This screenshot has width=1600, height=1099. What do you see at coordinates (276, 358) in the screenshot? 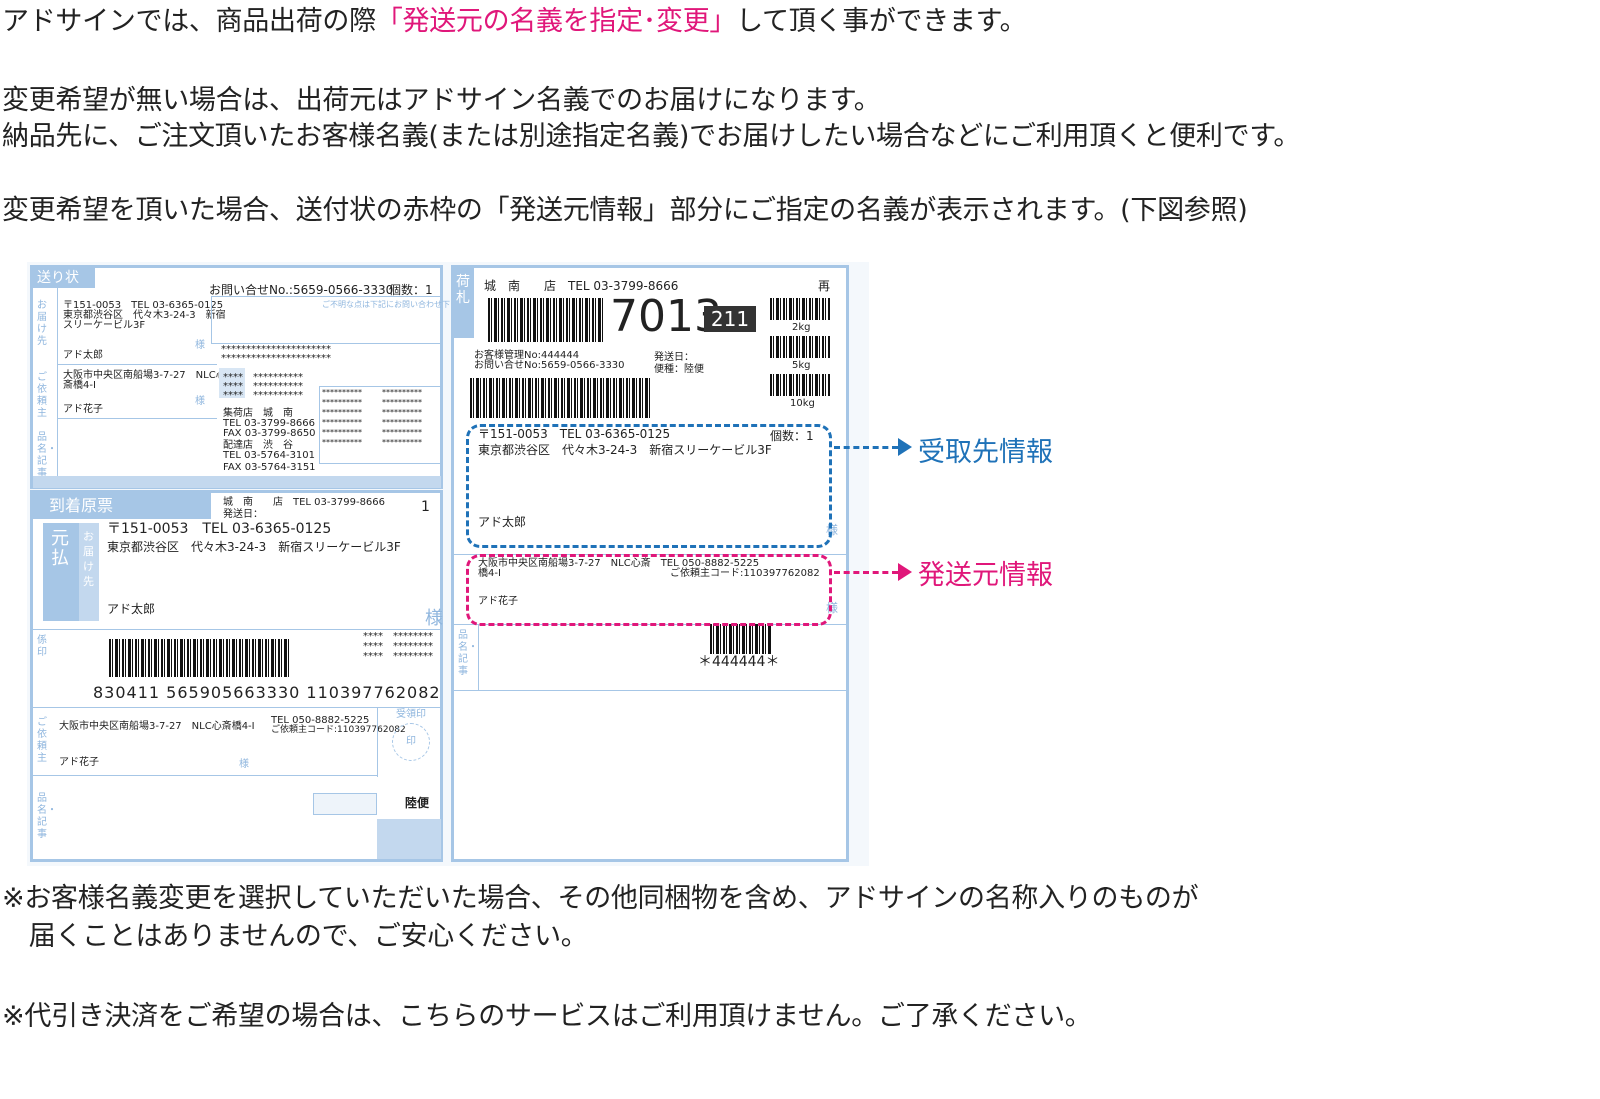
I see `invoice-stars-2: **********************` at bounding box center [276, 358].